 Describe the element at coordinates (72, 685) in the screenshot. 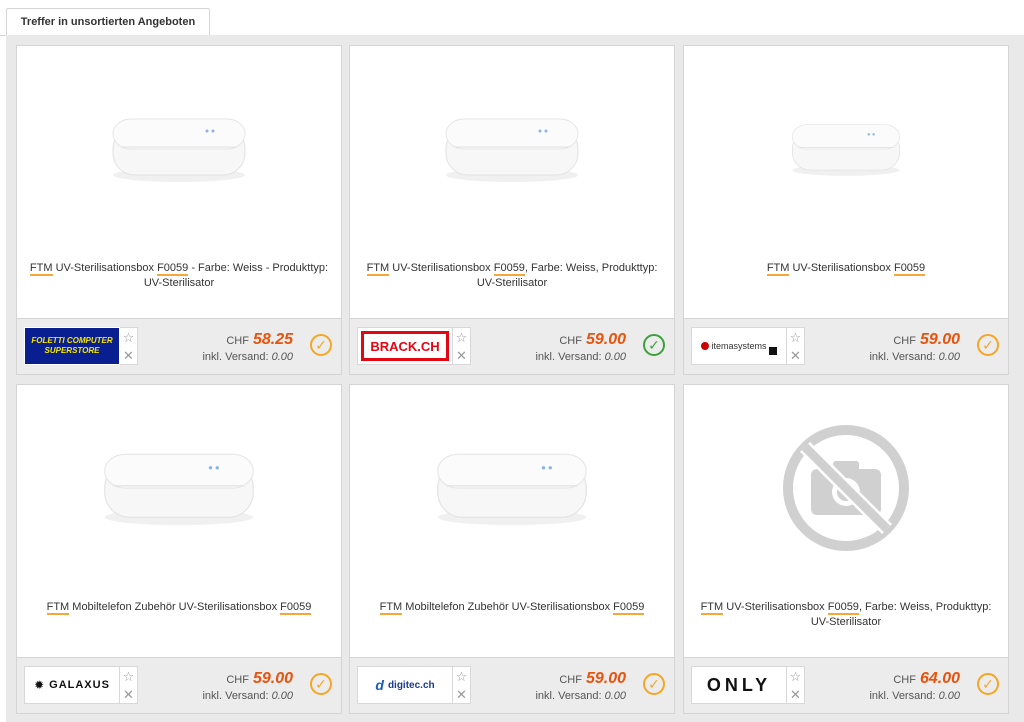

I see `shop-logo-galaxus: ✹ GALAXUS` at that location.